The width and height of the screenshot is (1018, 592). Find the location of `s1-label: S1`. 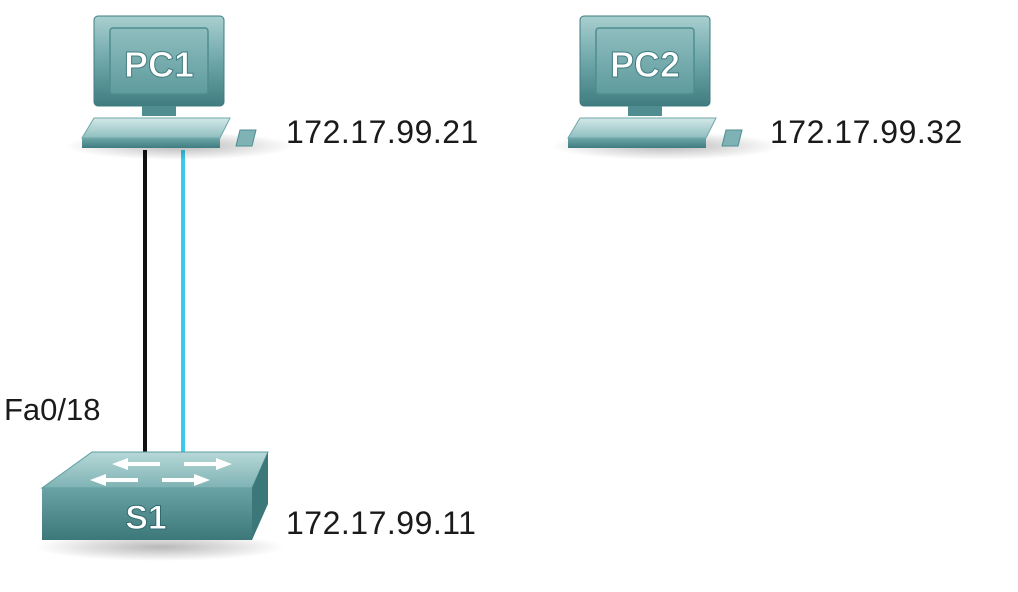

s1-label: S1 is located at coordinates (146, 518).